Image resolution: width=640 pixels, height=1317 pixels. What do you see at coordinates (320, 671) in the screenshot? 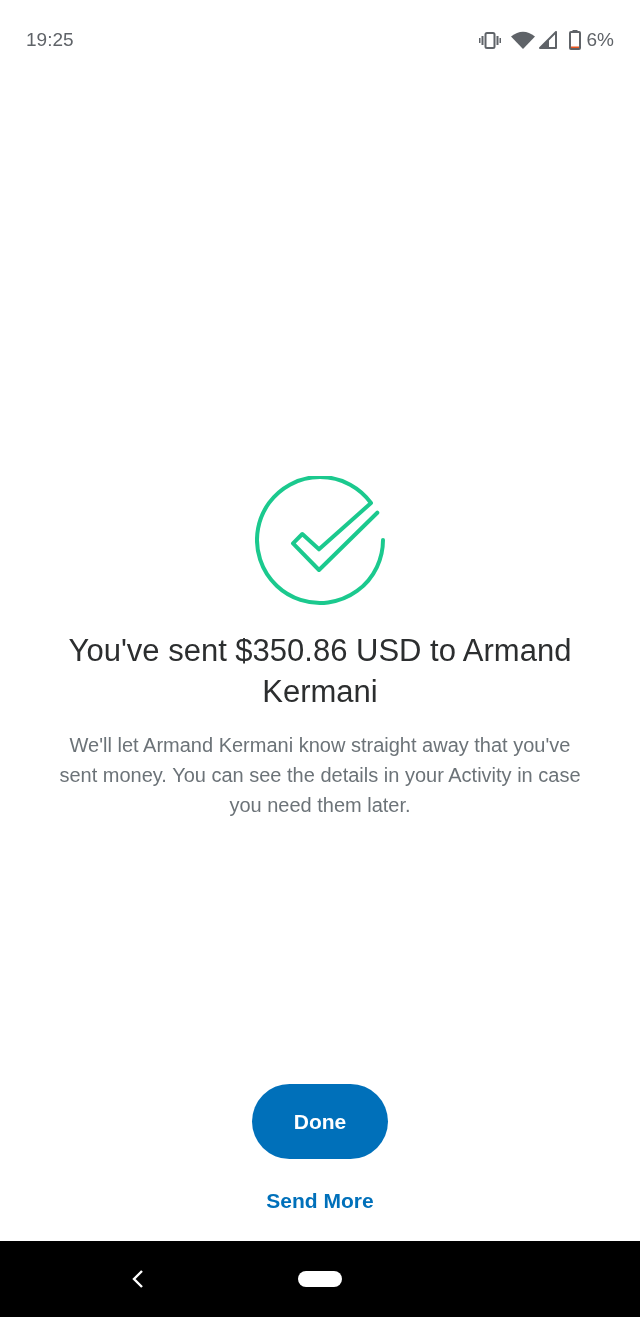
I see `confirmation-title: You've sent $350.86 USD to Armand Kermani` at bounding box center [320, 671].